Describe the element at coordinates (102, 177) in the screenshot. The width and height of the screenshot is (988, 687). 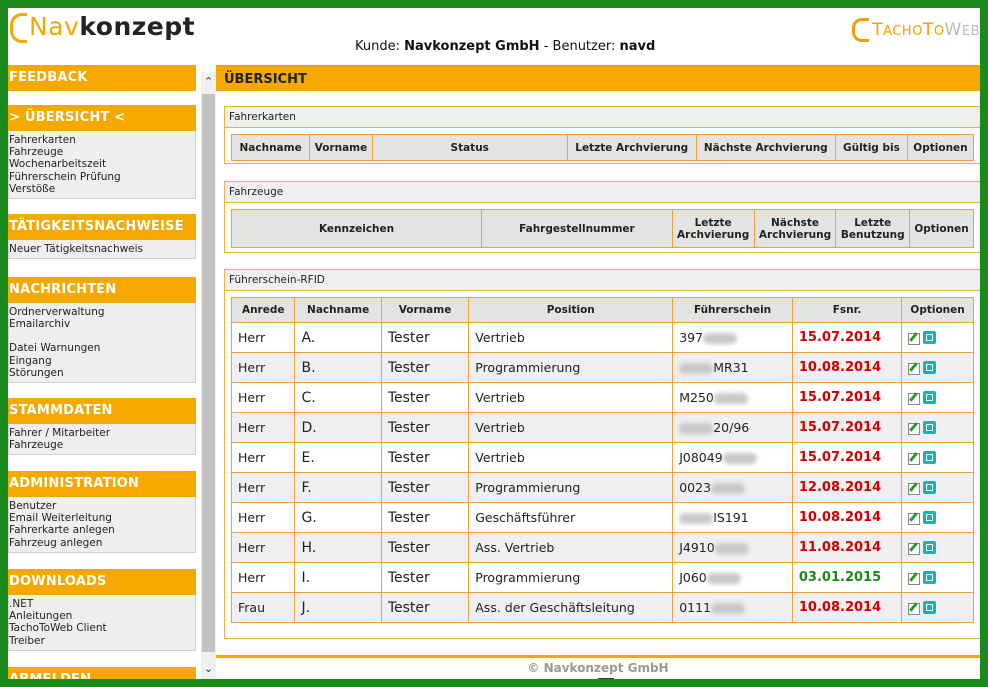
I see `sidebar-item-fuehrerschein-pruefung: Führerschein Prüfung` at that location.